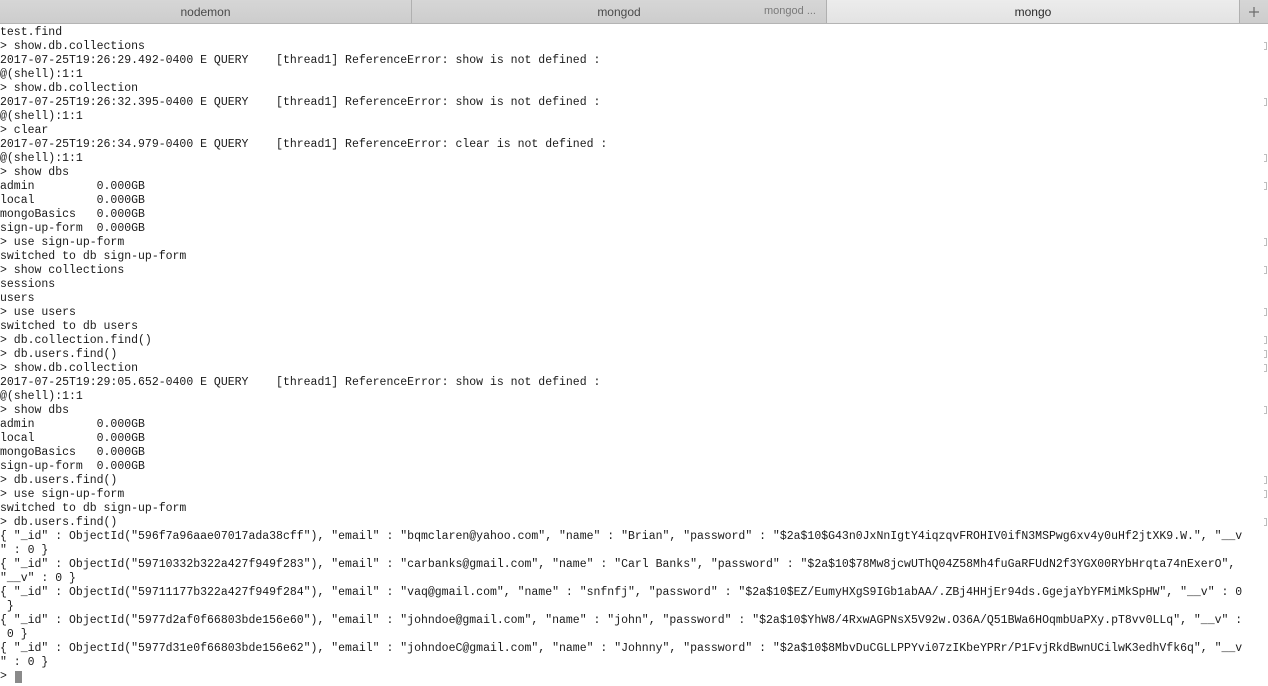 This screenshot has height=686, width=1268. I want to click on tab-mongo: mongo, so click(1033, 11).